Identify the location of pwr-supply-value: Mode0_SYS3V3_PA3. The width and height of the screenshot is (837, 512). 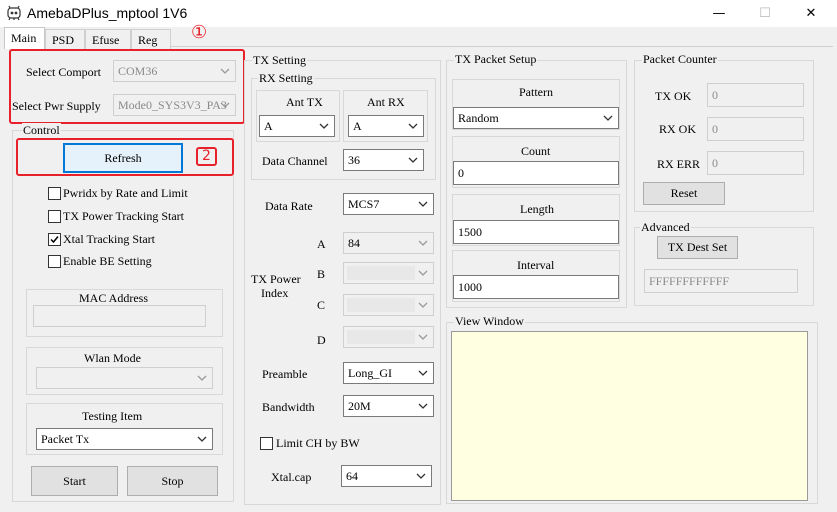
(172, 105).